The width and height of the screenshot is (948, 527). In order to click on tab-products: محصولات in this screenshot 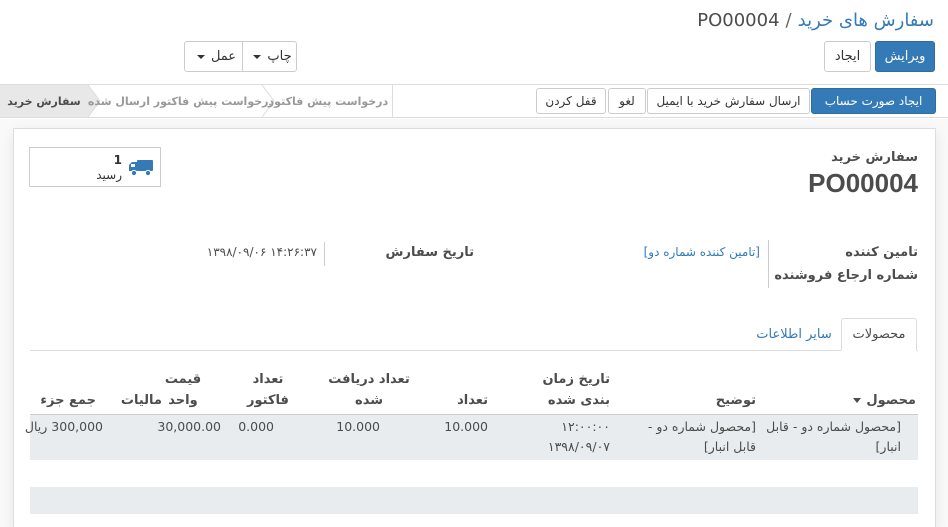, I will do `click(879, 334)`.